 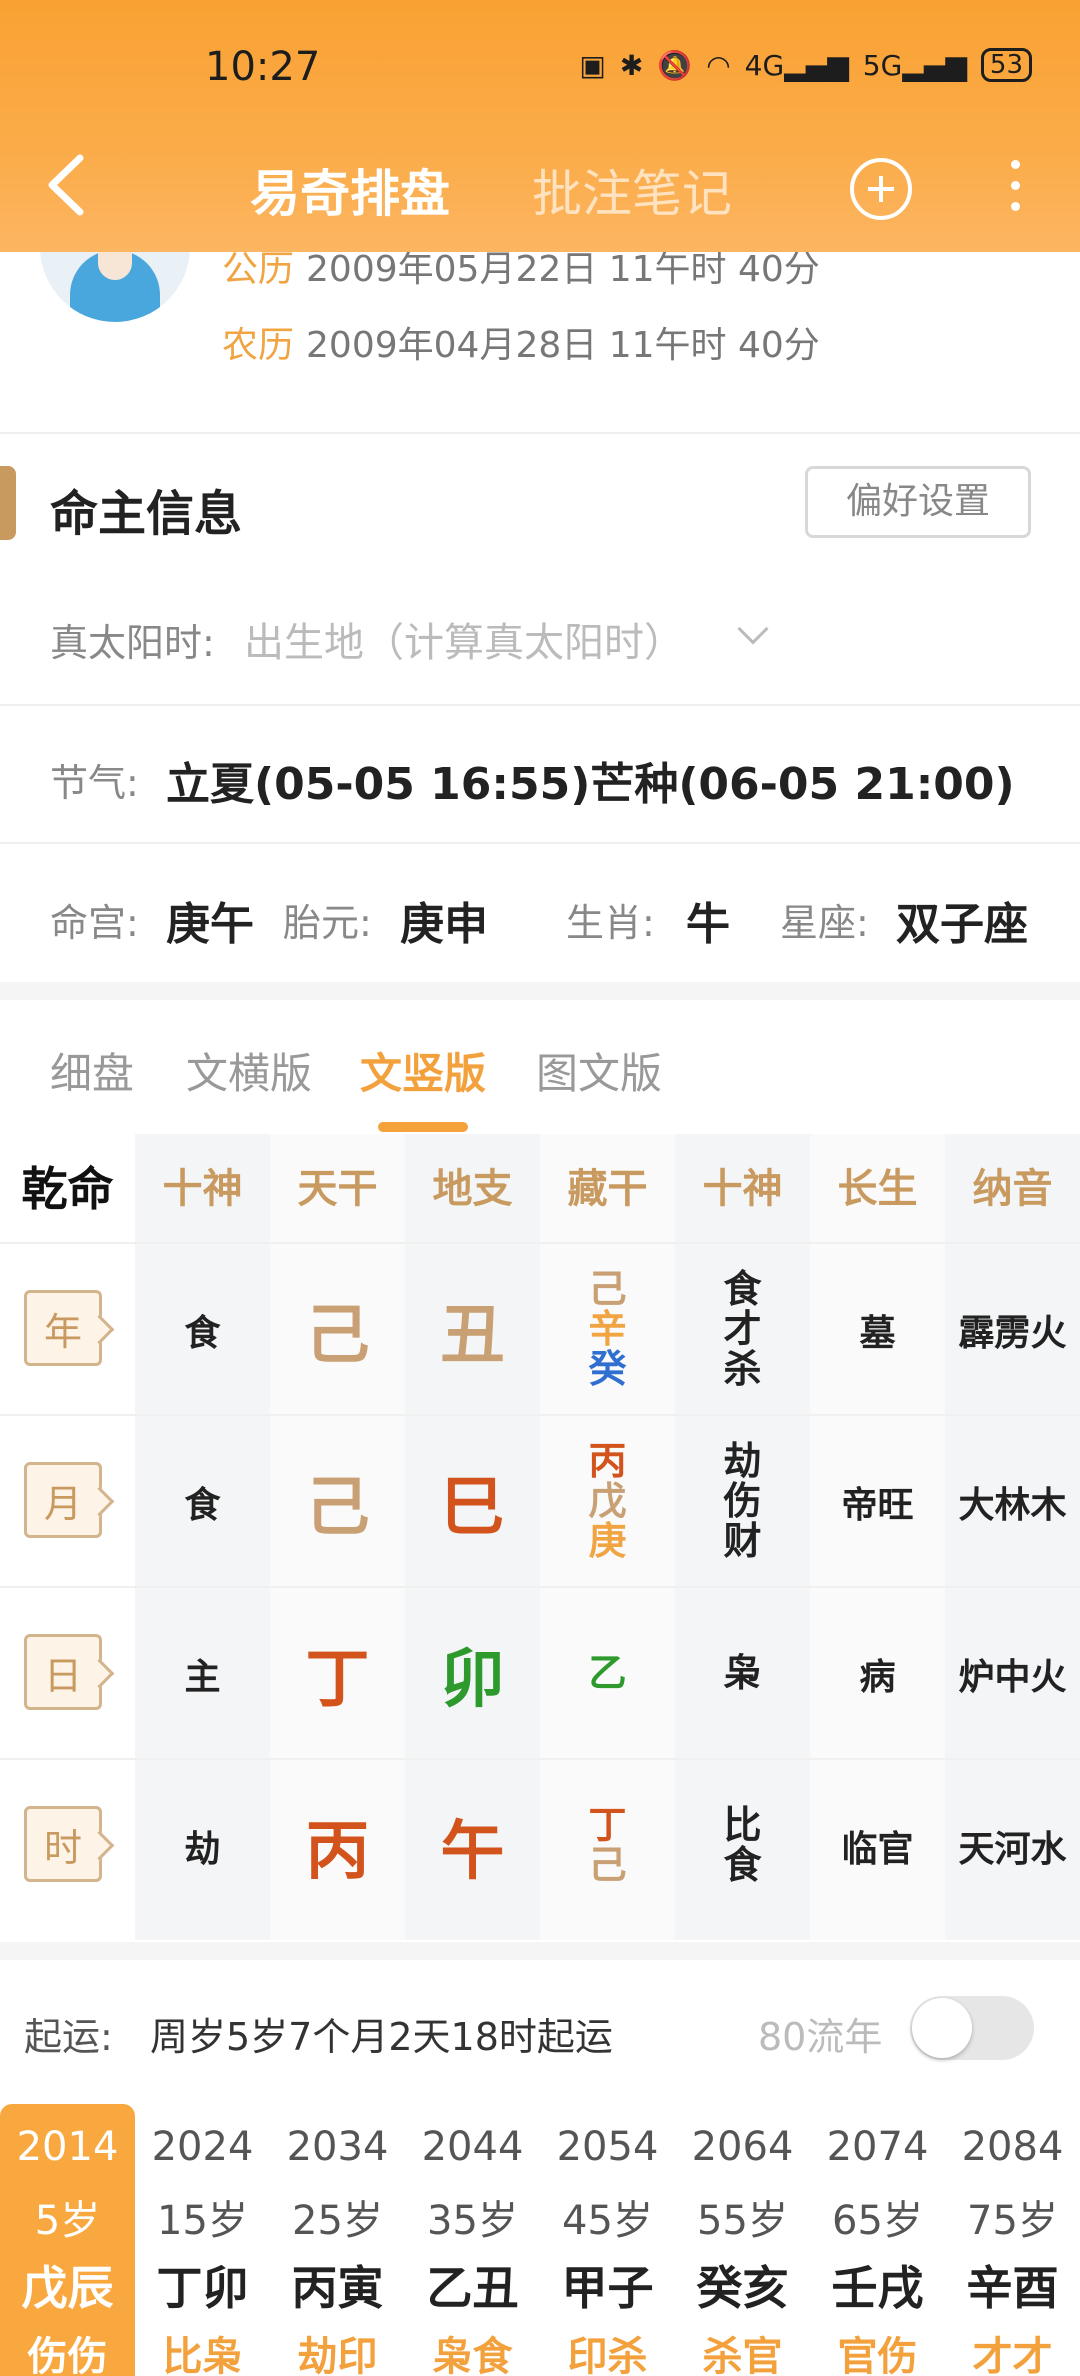 What do you see at coordinates (742, 1501) in the screenshot?
I see `shishen2-char: 伤` at bounding box center [742, 1501].